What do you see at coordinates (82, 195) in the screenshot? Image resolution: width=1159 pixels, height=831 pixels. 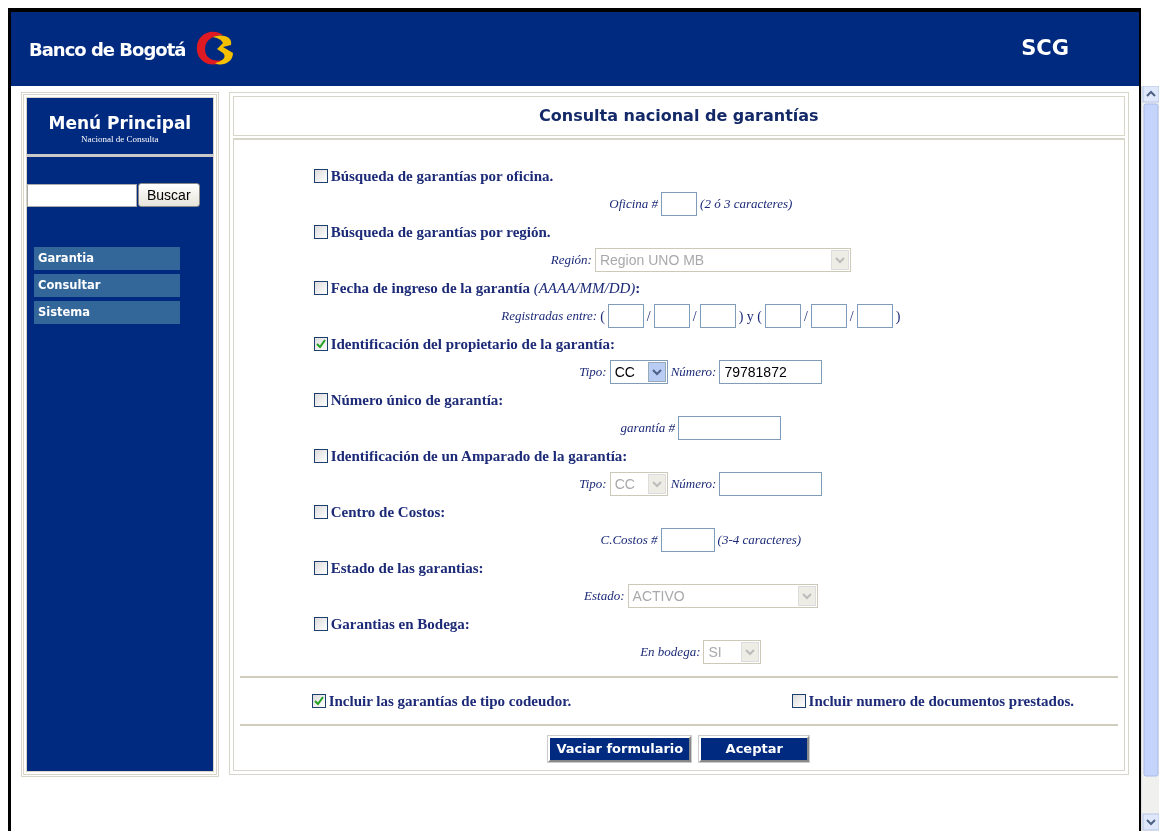 I see `search-field` at bounding box center [82, 195].